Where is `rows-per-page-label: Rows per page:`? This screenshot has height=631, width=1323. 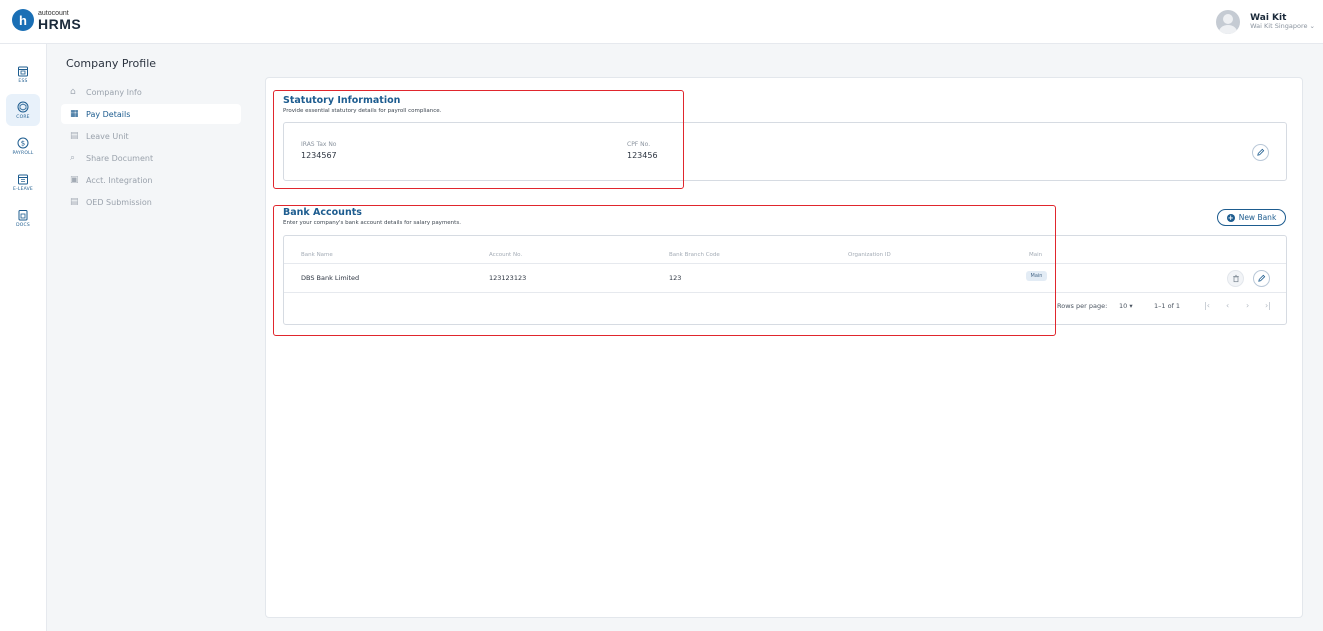
rows-per-page-label: Rows per page: is located at coordinates (1082, 306).